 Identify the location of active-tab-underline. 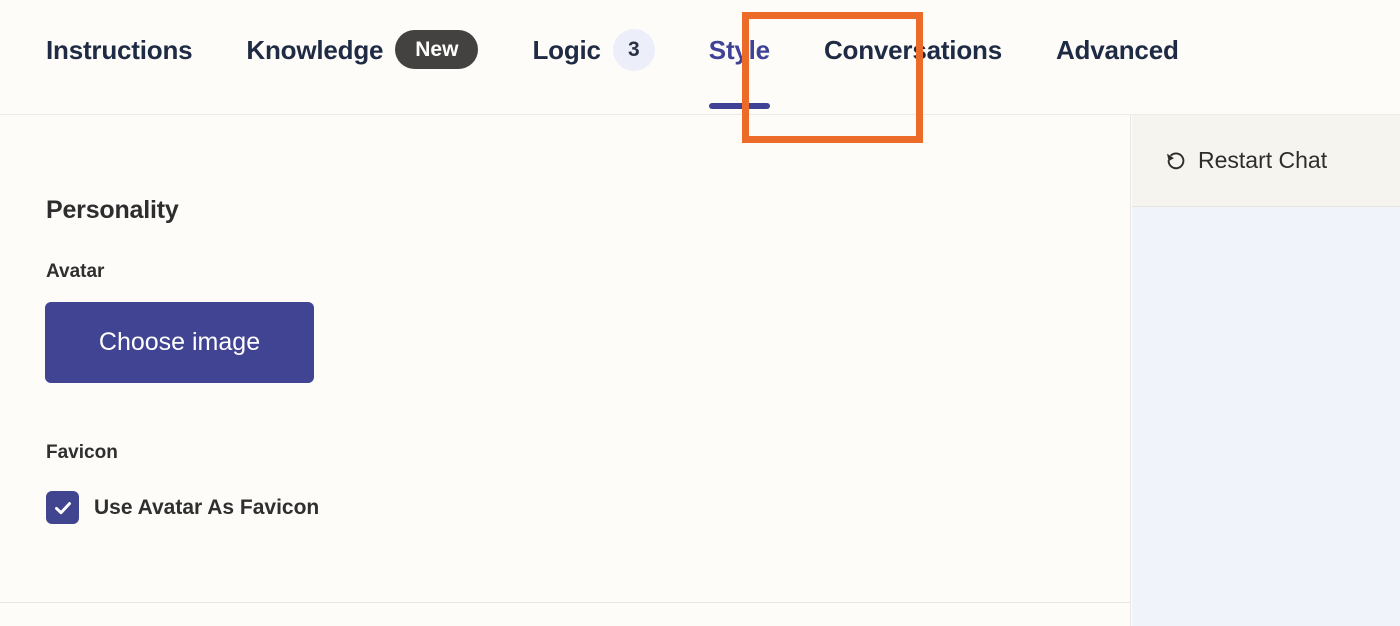
(739, 106).